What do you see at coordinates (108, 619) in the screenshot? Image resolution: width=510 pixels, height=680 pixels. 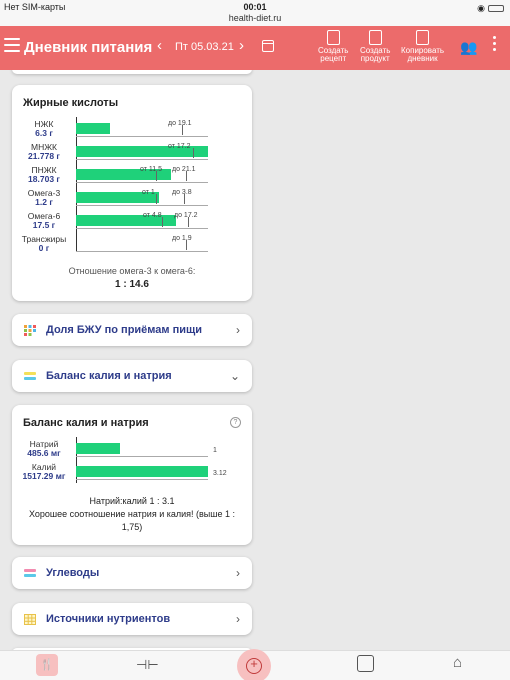 I see `nutrient-sources-label: Источники нутриентов` at bounding box center [108, 619].